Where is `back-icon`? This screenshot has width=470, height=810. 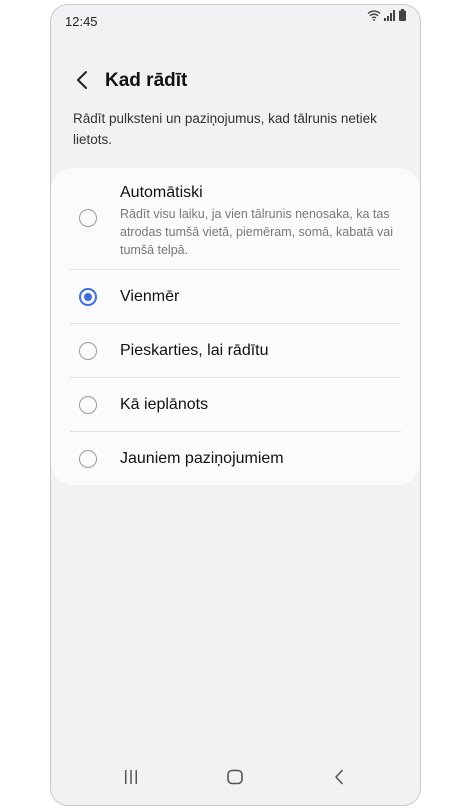 back-icon is located at coordinates (339, 779).